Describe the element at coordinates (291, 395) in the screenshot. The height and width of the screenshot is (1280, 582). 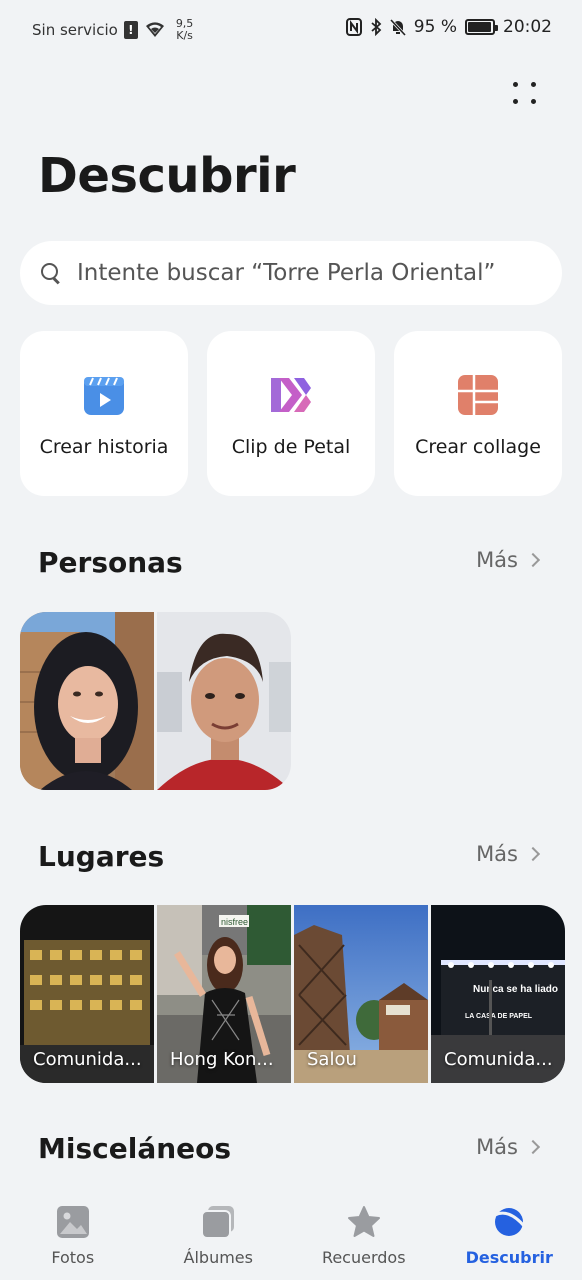
I see `petal-clip-icon` at that location.